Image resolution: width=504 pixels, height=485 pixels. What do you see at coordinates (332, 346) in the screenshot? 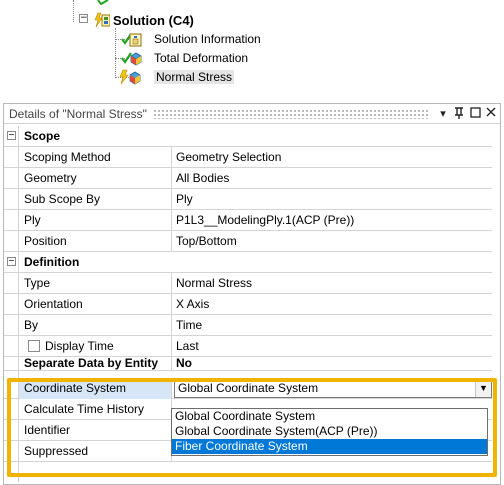
I see `property-value: Last` at bounding box center [332, 346].